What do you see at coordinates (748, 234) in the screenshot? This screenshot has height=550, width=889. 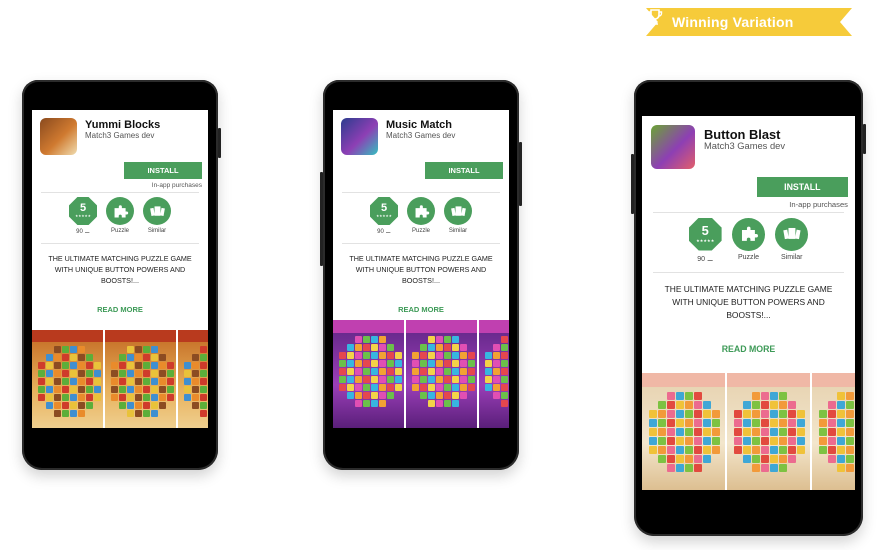 I see `puzzle-icon` at bounding box center [748, 234].